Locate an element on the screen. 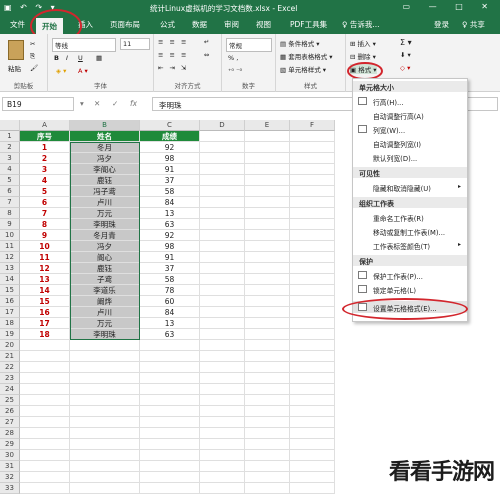 The width and height of the screenshot is (500, 494). table-cell: 6 is located at coordinates (45, 202).